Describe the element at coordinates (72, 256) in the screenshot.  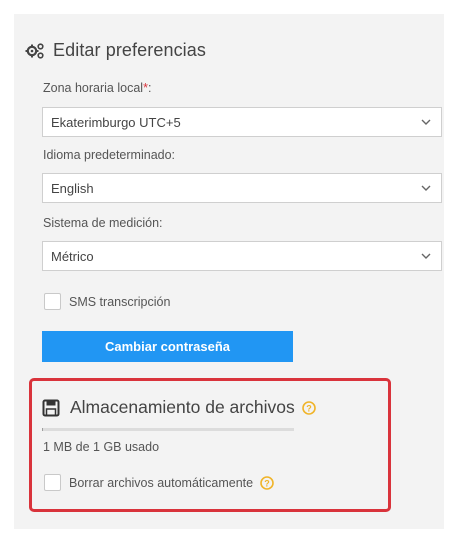
I see `measurement-value: Métrico` at that location.